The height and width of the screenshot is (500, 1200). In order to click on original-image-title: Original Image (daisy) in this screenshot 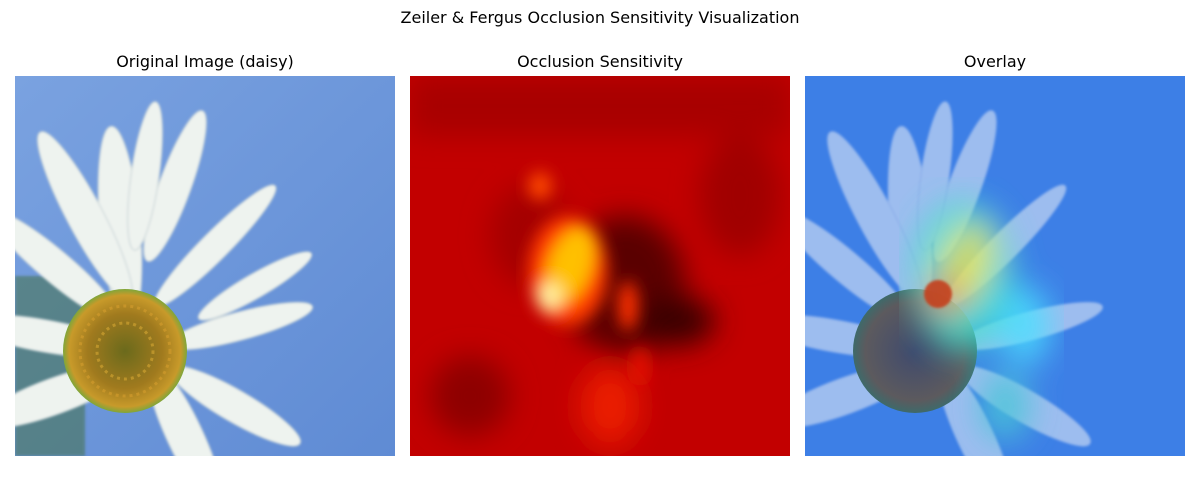, I will do `click(205, 61)`.